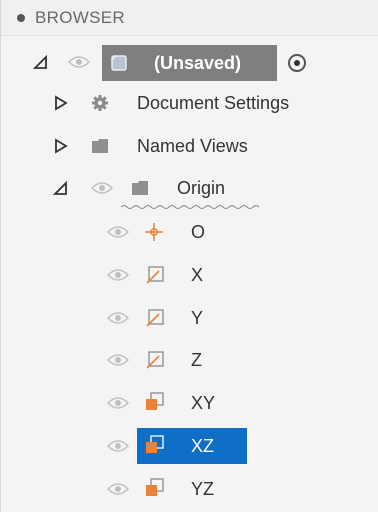 This screenshot has width=378, height=512. I want to click on origin-xy-label: XY, so click(203, 403).